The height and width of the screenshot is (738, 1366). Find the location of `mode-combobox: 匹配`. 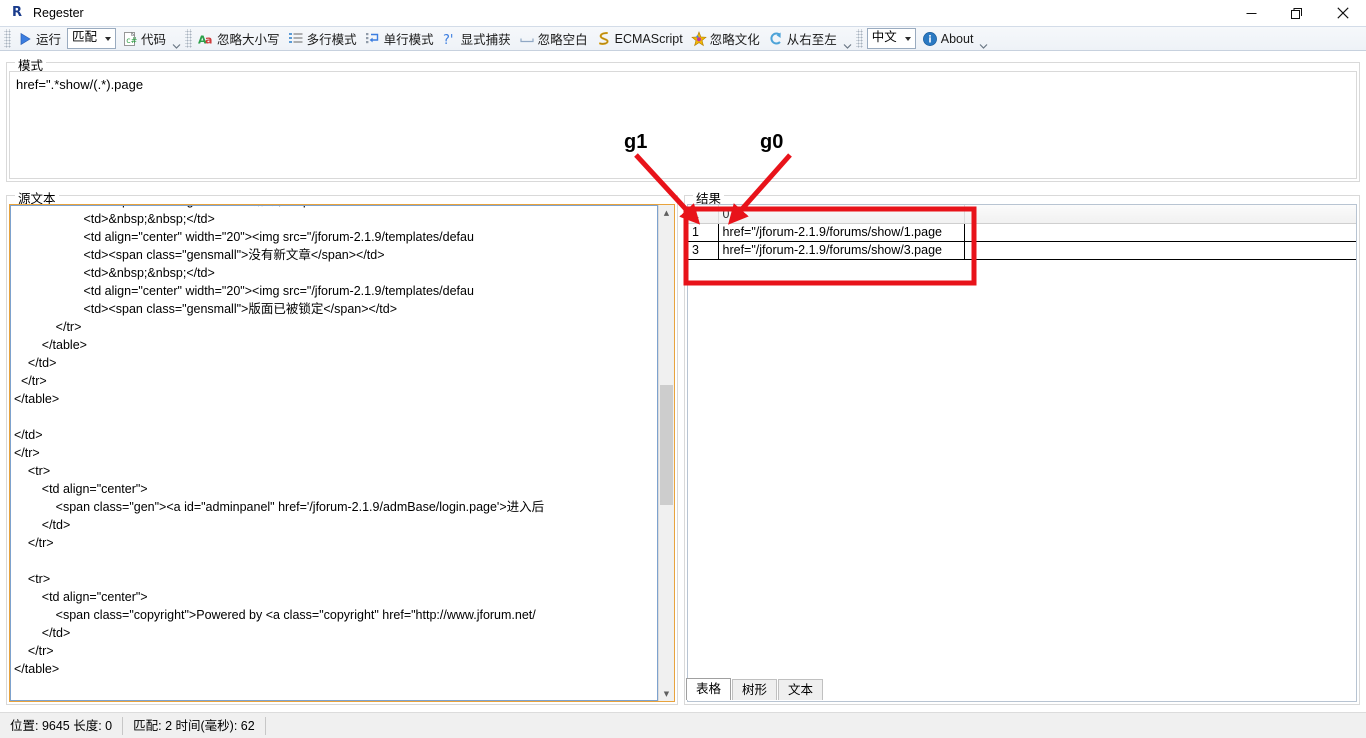

mode-combobox: 匹配 is located at coordinates (92, 38).